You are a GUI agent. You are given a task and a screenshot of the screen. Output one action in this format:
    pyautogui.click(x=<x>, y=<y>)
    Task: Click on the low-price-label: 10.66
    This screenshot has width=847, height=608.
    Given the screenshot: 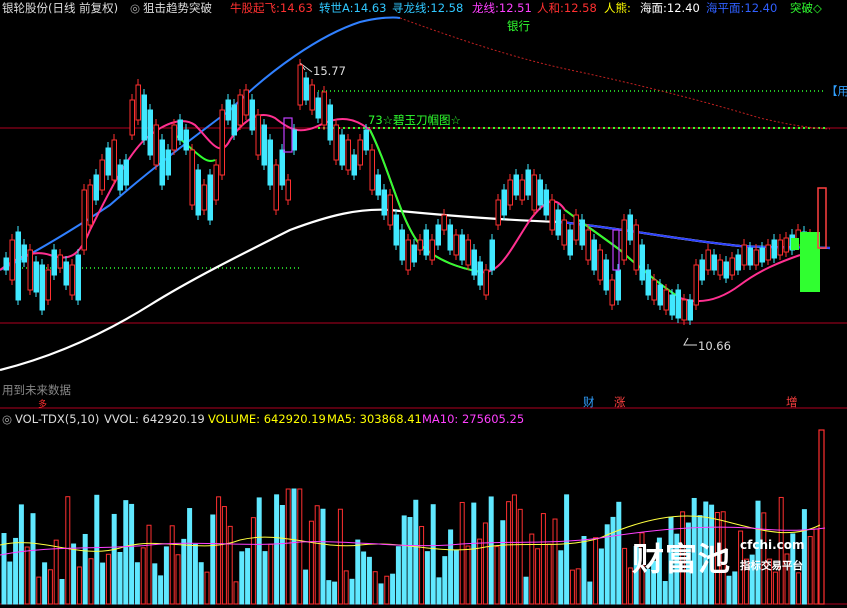 What is the action you would take?
    pyautogui.click(x=714, y=346)
    